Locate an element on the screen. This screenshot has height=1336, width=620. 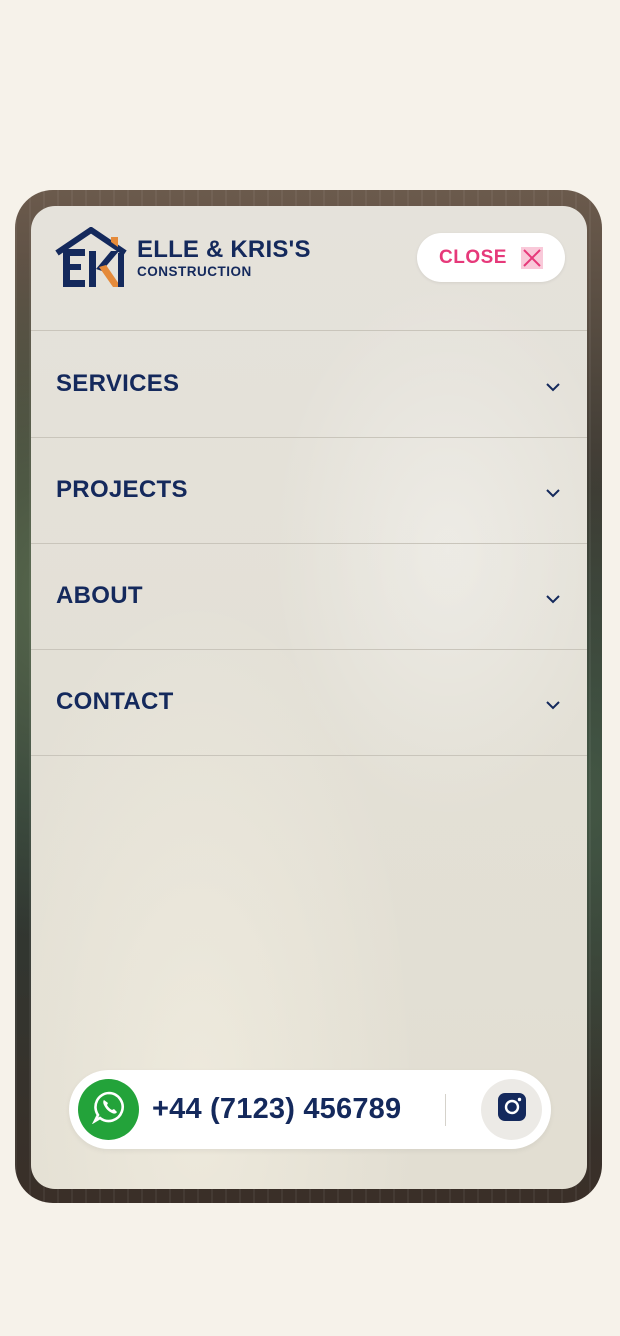
nav-item-label: SERVICES is located at coordinates (118, 383).